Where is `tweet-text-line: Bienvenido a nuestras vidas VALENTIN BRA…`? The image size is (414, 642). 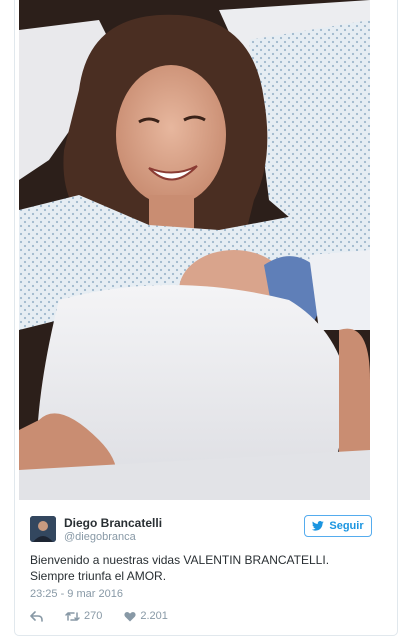 tweet-text-line: Bienvenido a nuestras vidas VALENTIN BRA… is located at coordinates (180, 560).